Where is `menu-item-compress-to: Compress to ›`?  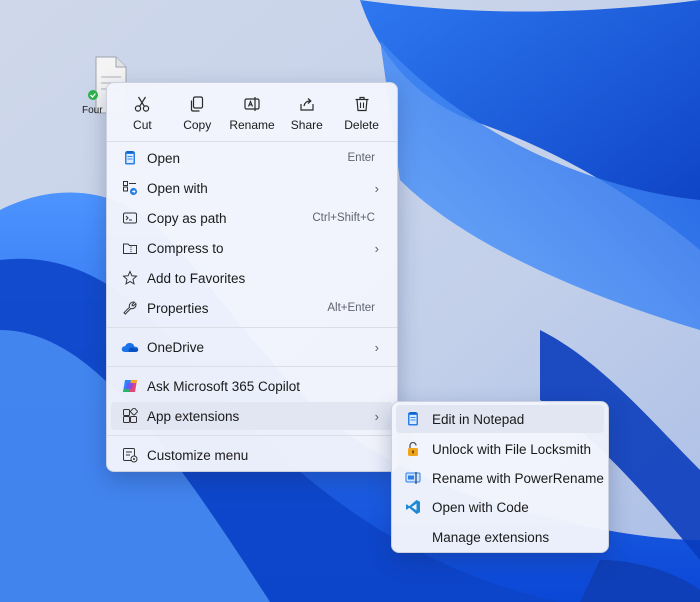
menu-item-compress-to: Compress to › is located at coordinates (252, 248).